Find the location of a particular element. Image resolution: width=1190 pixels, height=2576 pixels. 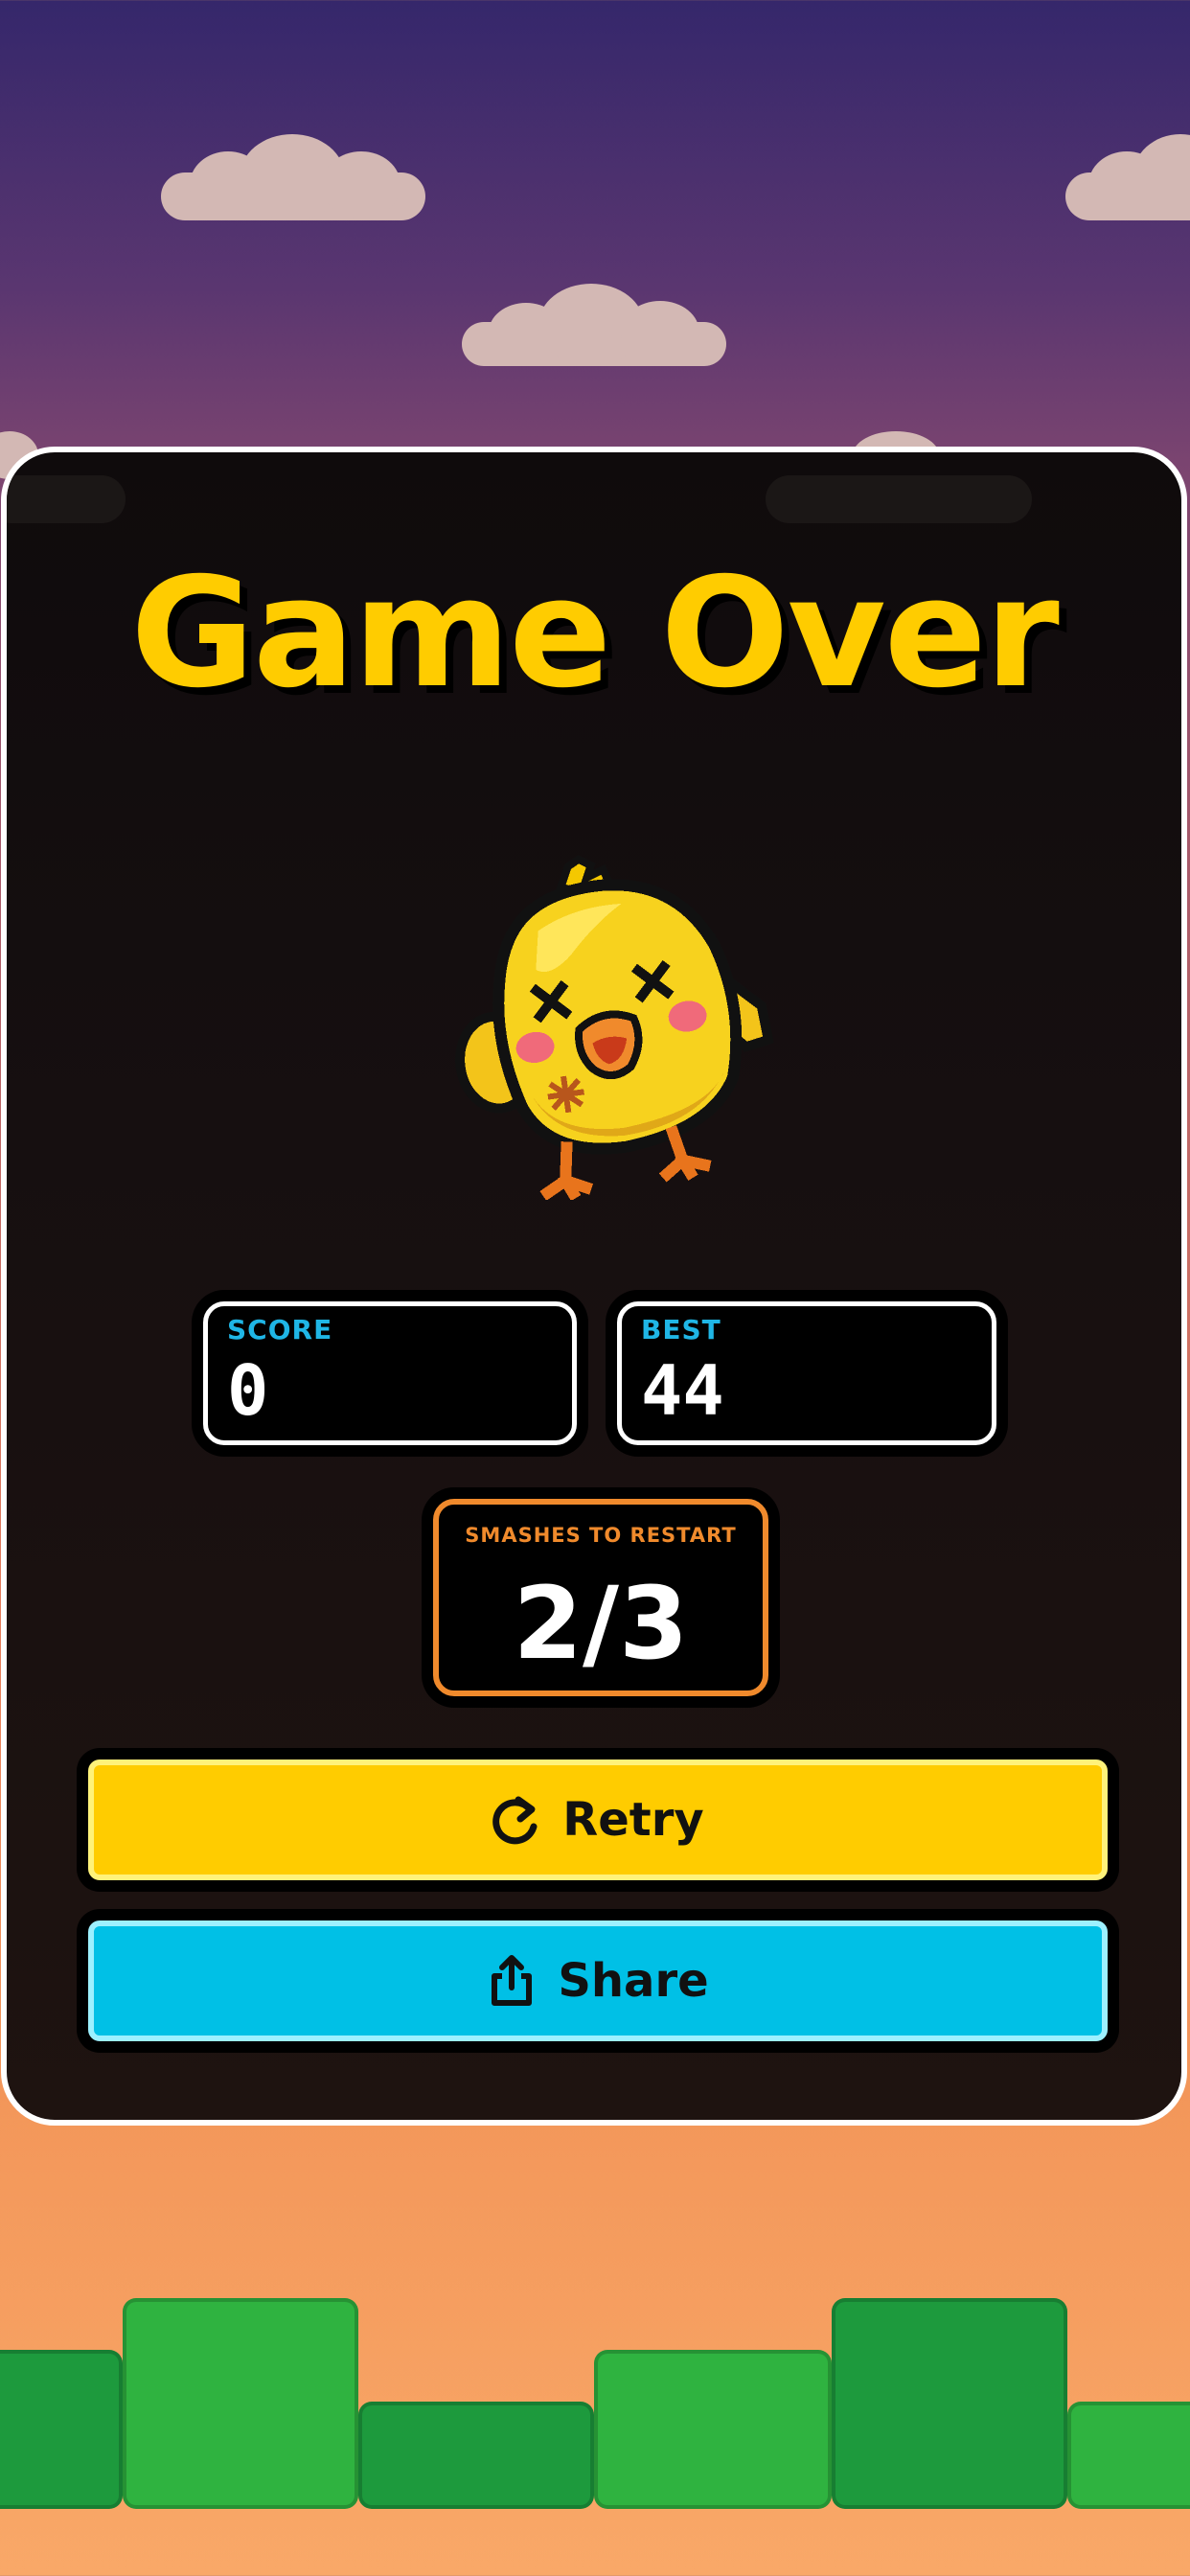

retry-button-label: Retry is located at coordinates (633, 1820).